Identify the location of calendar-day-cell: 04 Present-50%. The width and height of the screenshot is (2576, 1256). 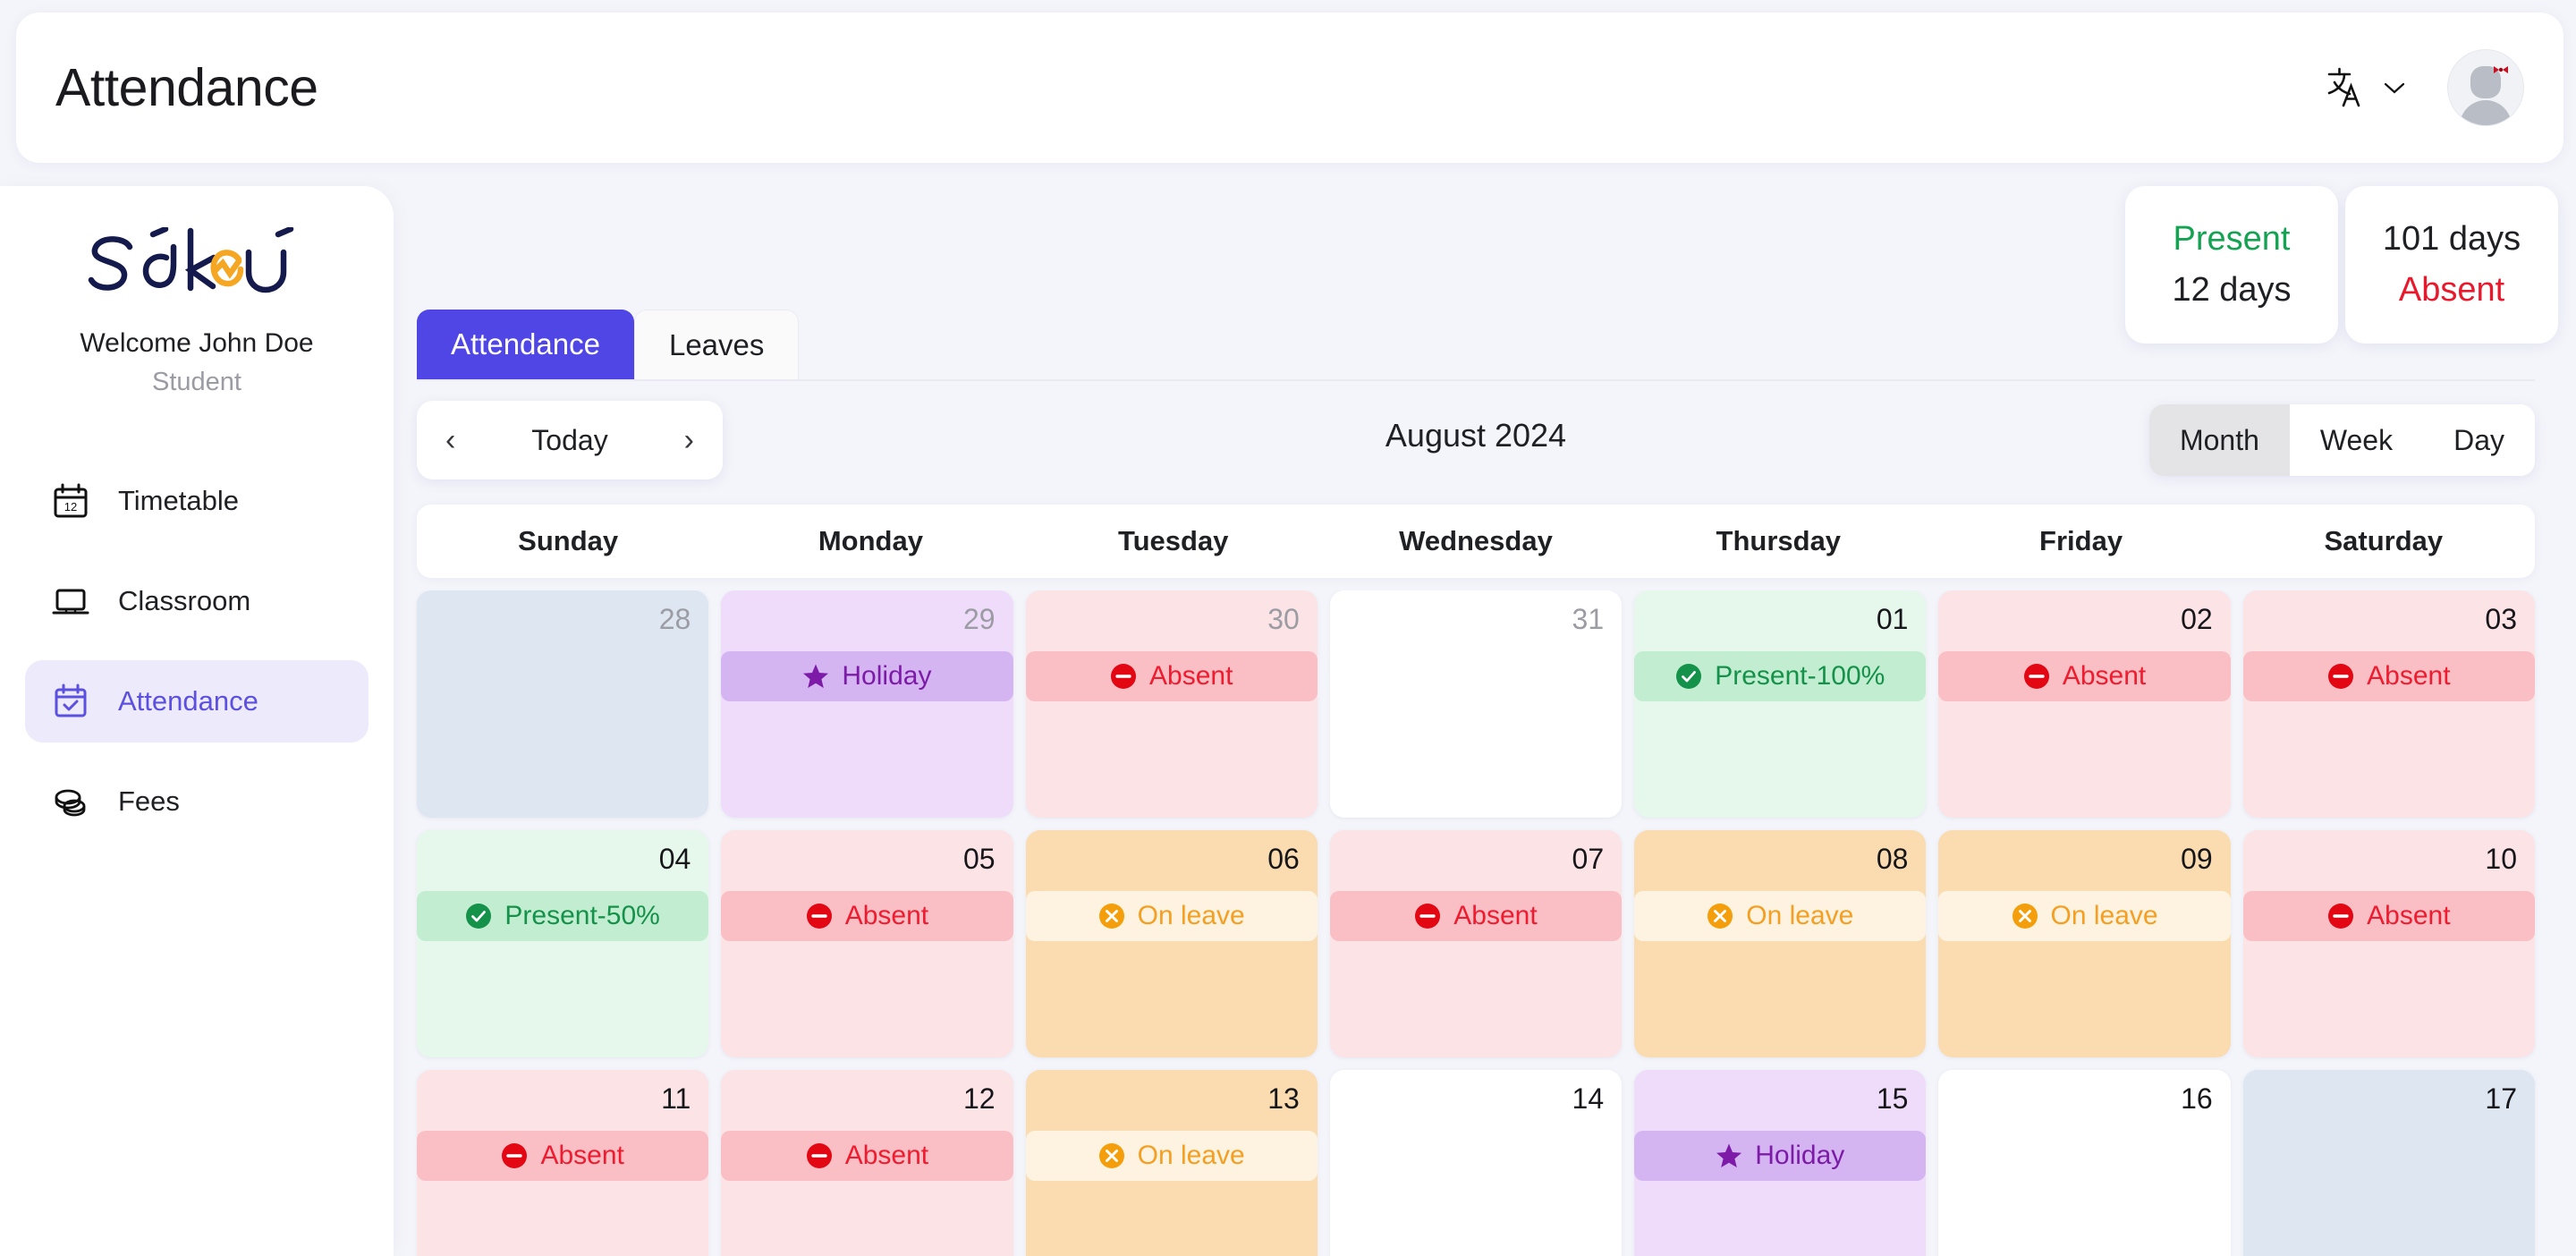
(563, 944).